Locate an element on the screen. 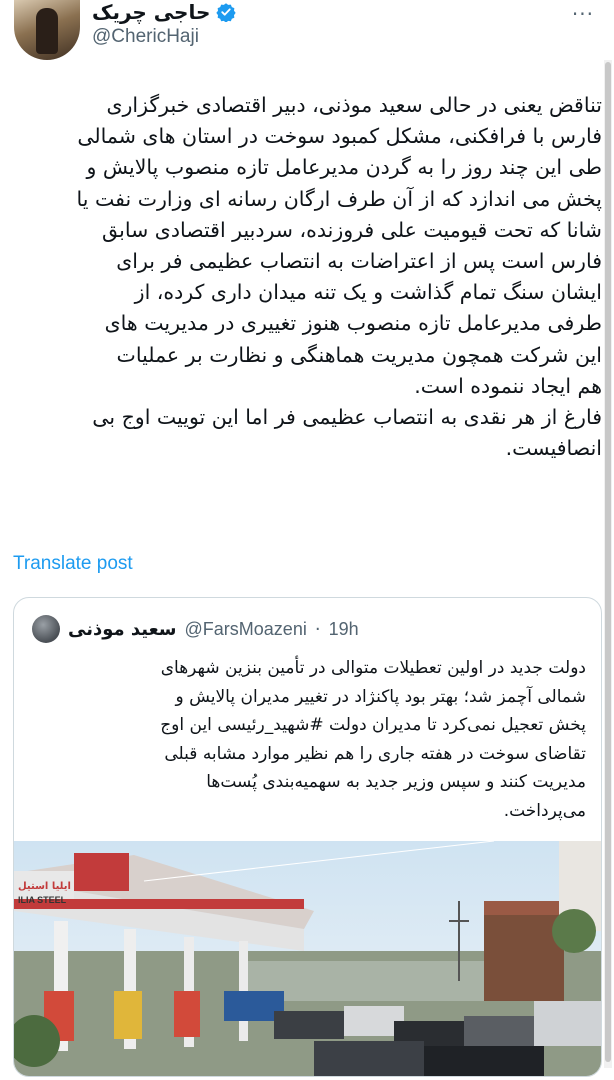 The image size is (614, 1080). tweet-line: هم ایجاد ننموده است. is located at coordinates (508, 385).